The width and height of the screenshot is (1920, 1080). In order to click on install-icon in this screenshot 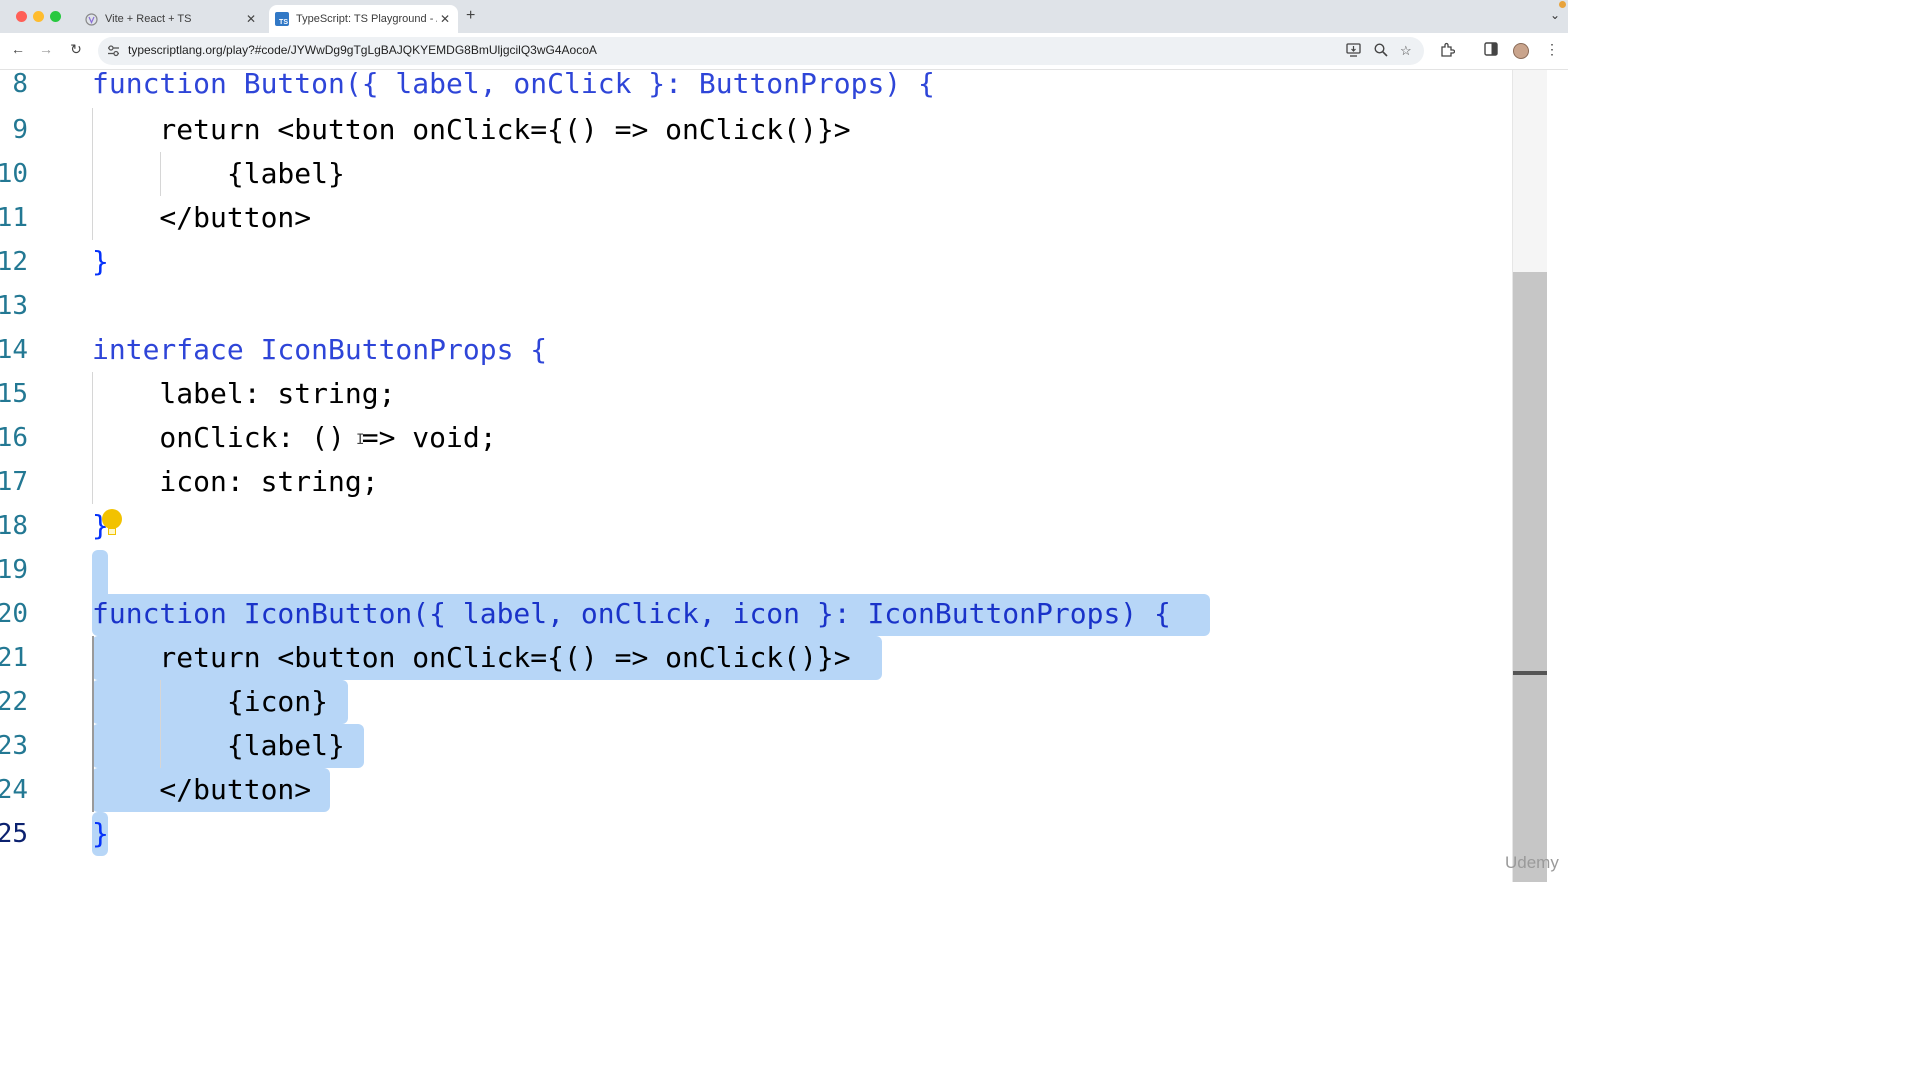, I will do `click(1353, 51)`.